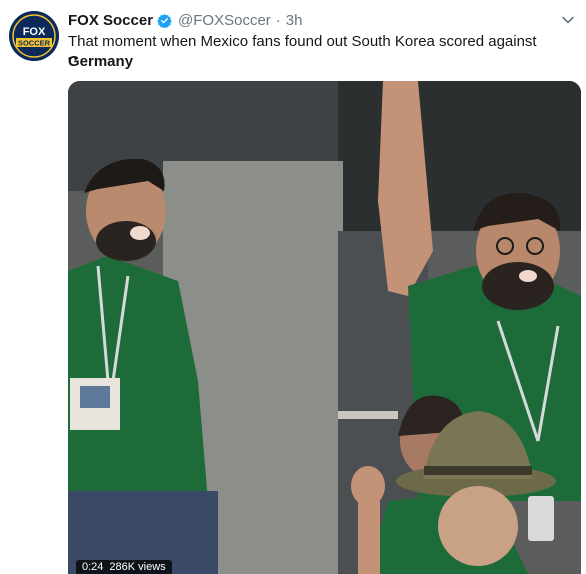  What do you see at coordinates (93, 567) in the screenshot?
I see `video-duration: 0:24` at bounding box center [93, 567].